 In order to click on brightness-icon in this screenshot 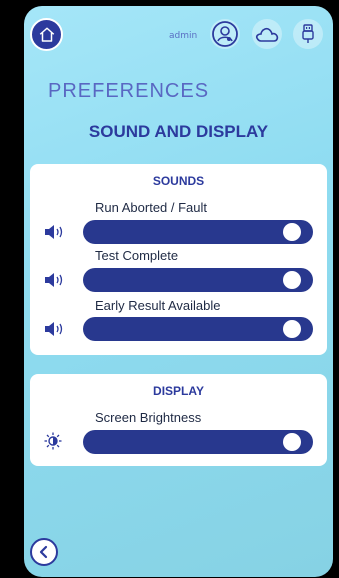, I will do `click(53, 441)`.